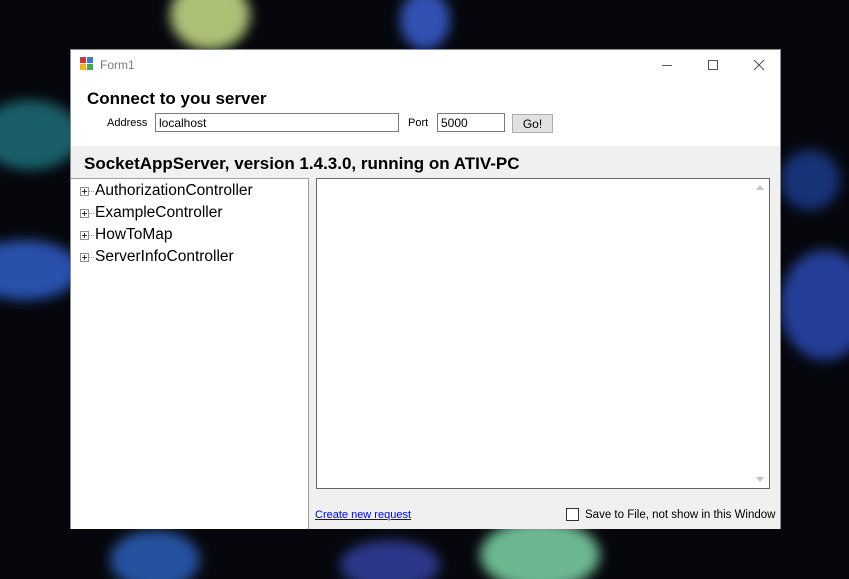 This screenshot has height=579, width=849. I want to click on save-to-file-label: Save to File, not show in this Window, so click(680, 514).